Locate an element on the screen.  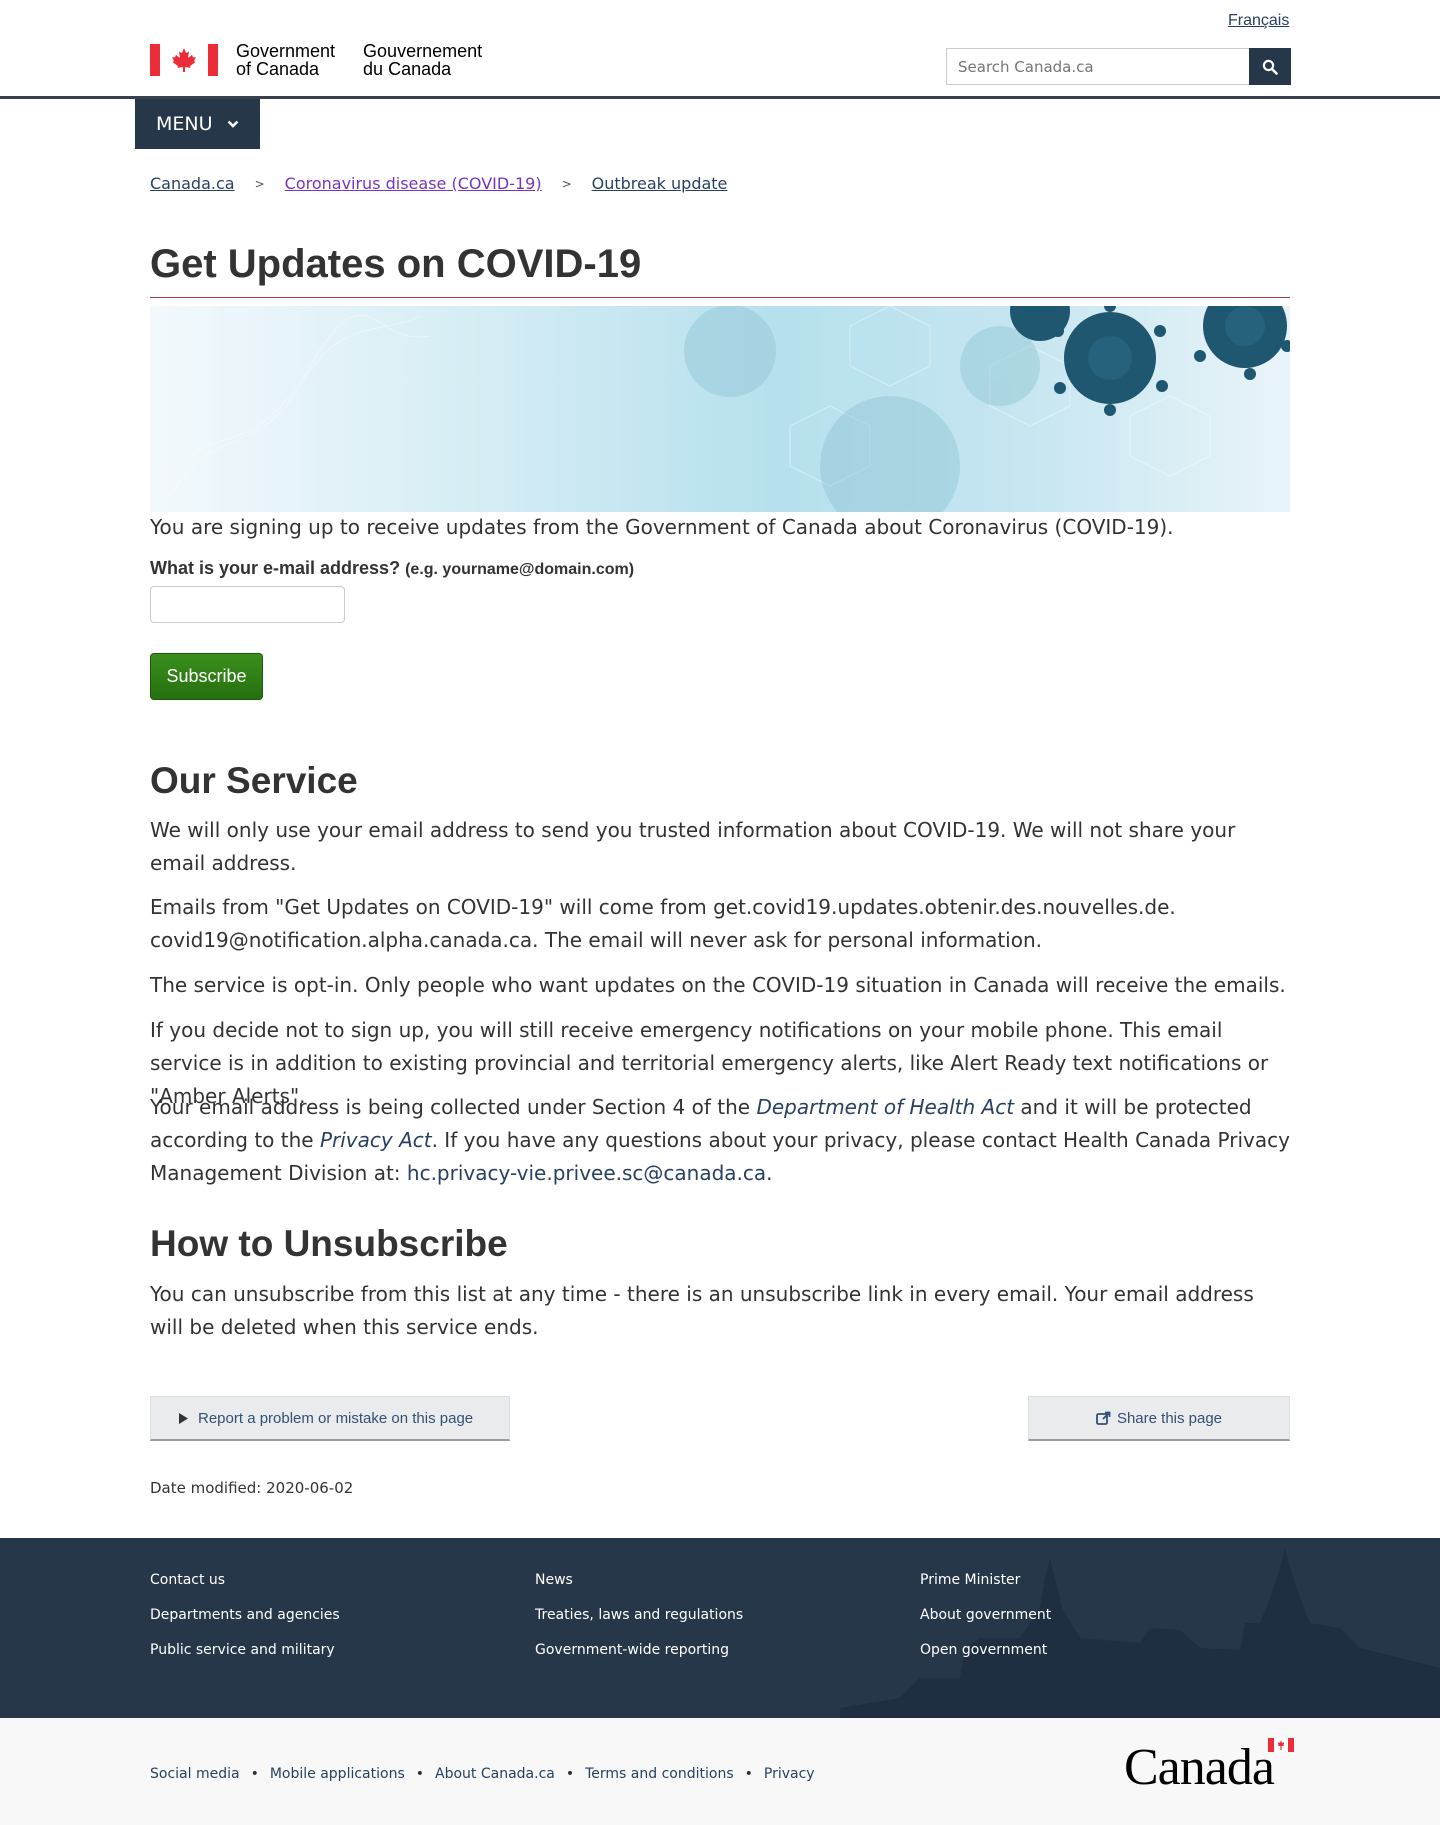
brand-french: Gouvernement du Canada is located at coordinates (423, 60).